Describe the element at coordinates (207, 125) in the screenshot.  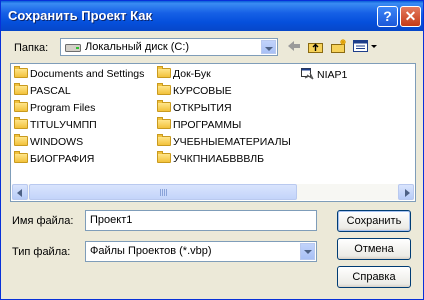
I see `list-item-label: ПРОГРАММЫ` at that location.